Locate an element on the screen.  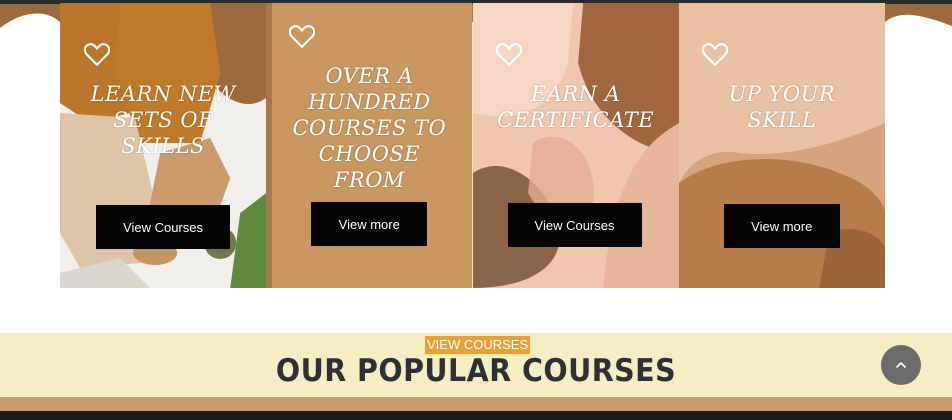
card-up-your-skill: Up your skill View more is located at coordinates (781, 145).